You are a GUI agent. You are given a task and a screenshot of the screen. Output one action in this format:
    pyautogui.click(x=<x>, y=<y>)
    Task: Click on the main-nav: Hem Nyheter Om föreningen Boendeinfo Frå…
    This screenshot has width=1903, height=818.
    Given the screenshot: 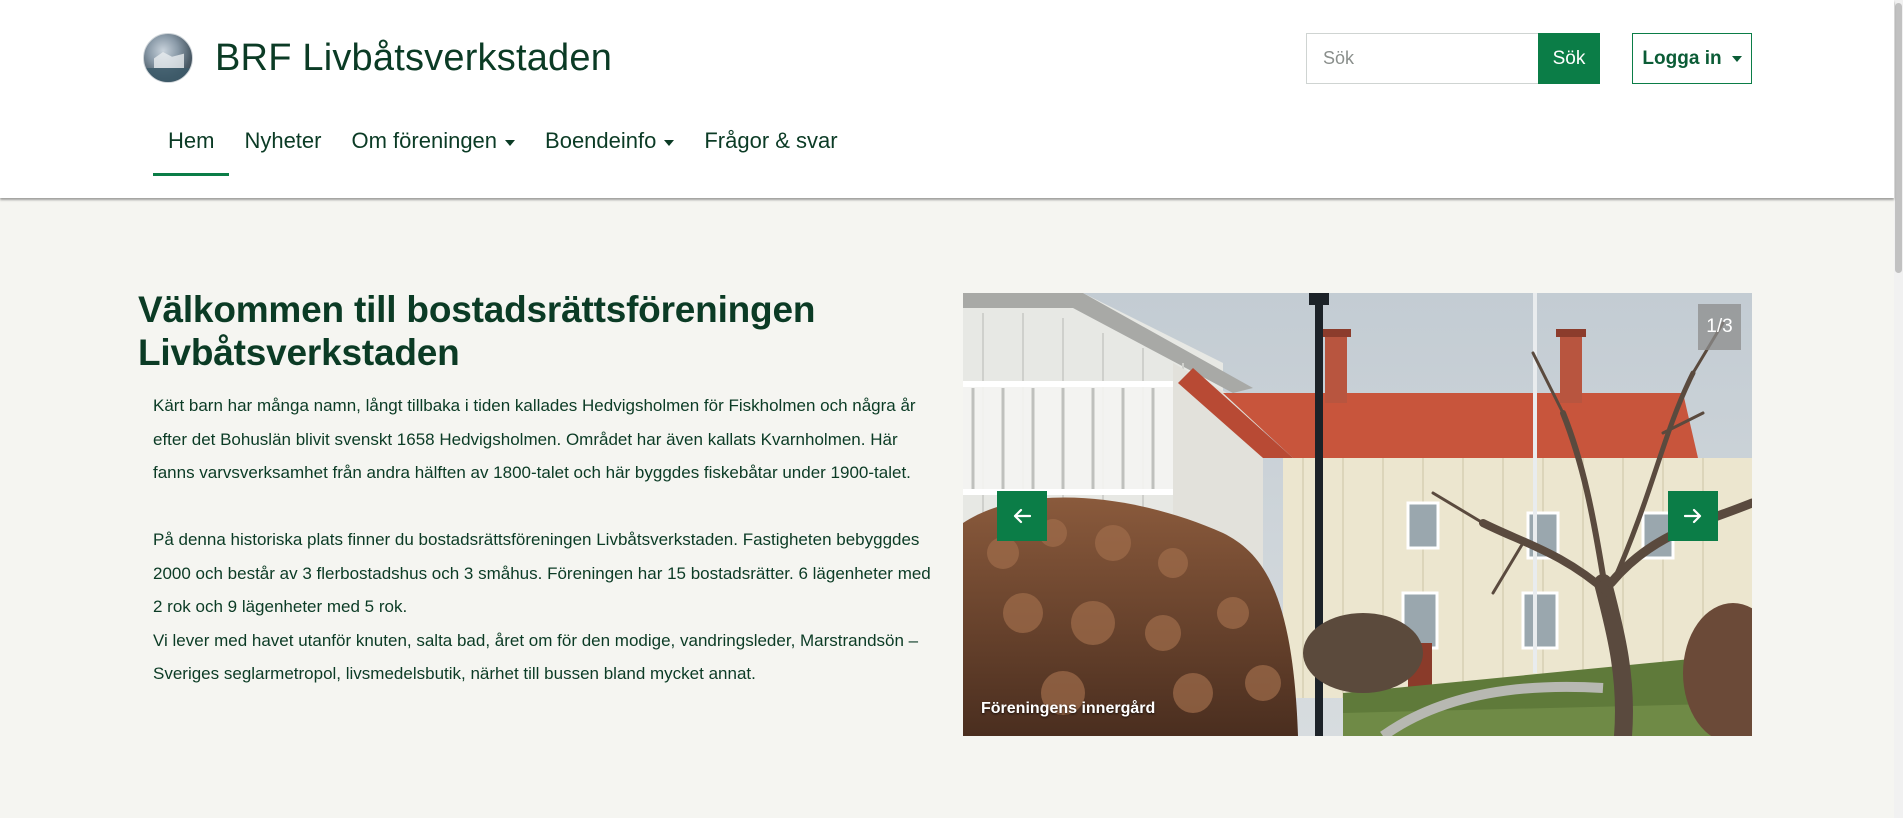 What is the action you would take?
    pyautogui.click(x=503, y=147)
    